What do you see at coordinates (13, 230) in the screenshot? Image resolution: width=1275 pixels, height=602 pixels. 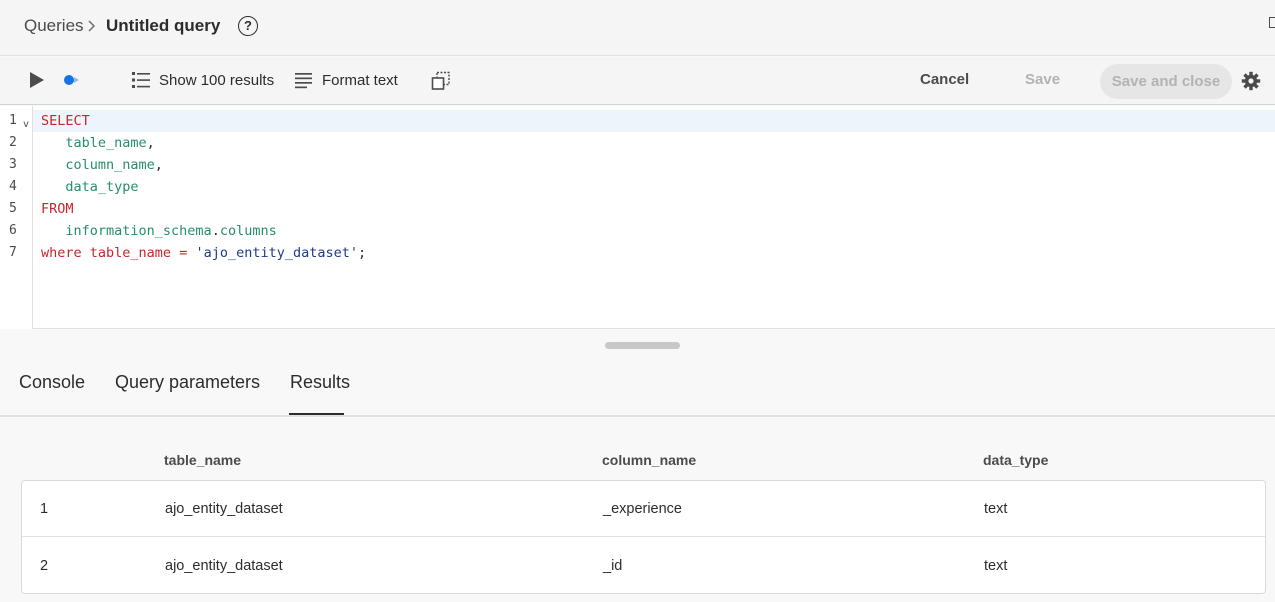 I see `line-number: 6` at bounding box center [13, 230].